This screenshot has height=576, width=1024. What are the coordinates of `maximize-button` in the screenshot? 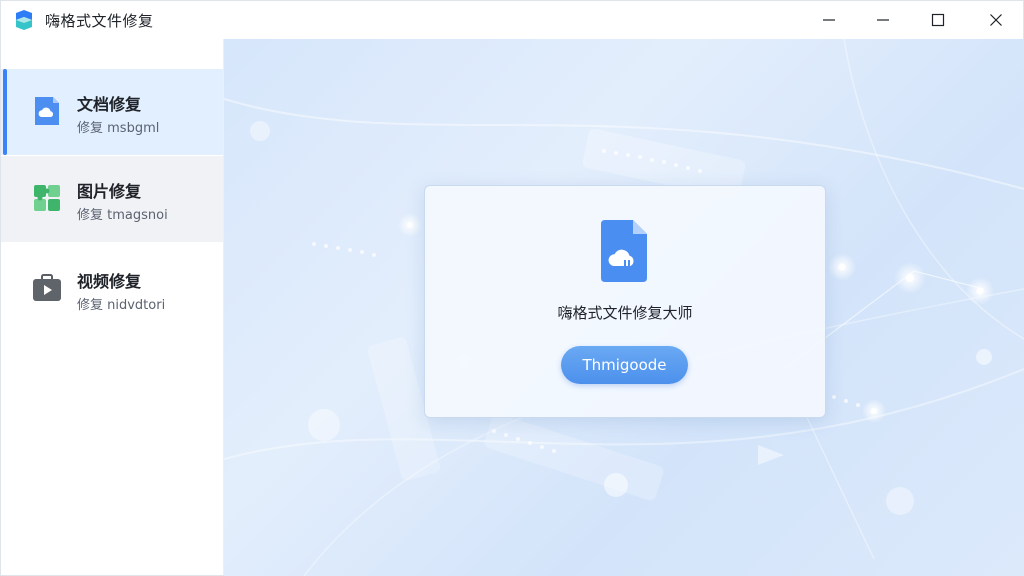 It's located at (938, 20).